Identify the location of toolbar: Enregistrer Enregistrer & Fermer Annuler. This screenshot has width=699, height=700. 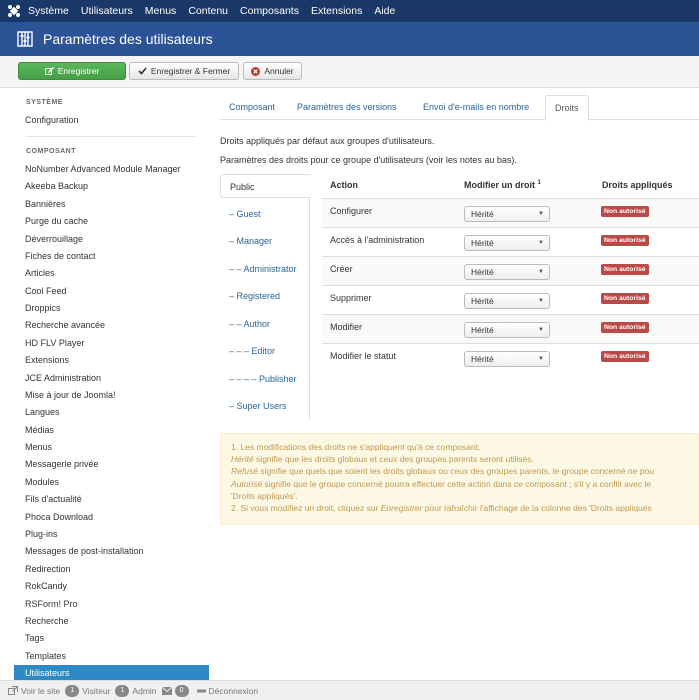
(349, 72).